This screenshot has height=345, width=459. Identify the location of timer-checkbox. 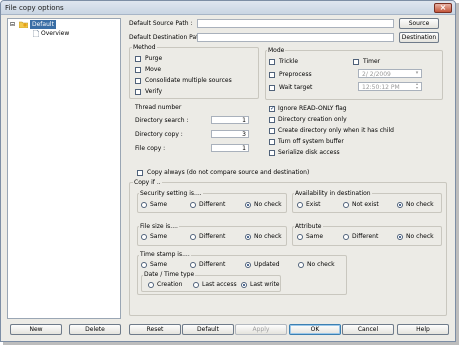
(356, 62).